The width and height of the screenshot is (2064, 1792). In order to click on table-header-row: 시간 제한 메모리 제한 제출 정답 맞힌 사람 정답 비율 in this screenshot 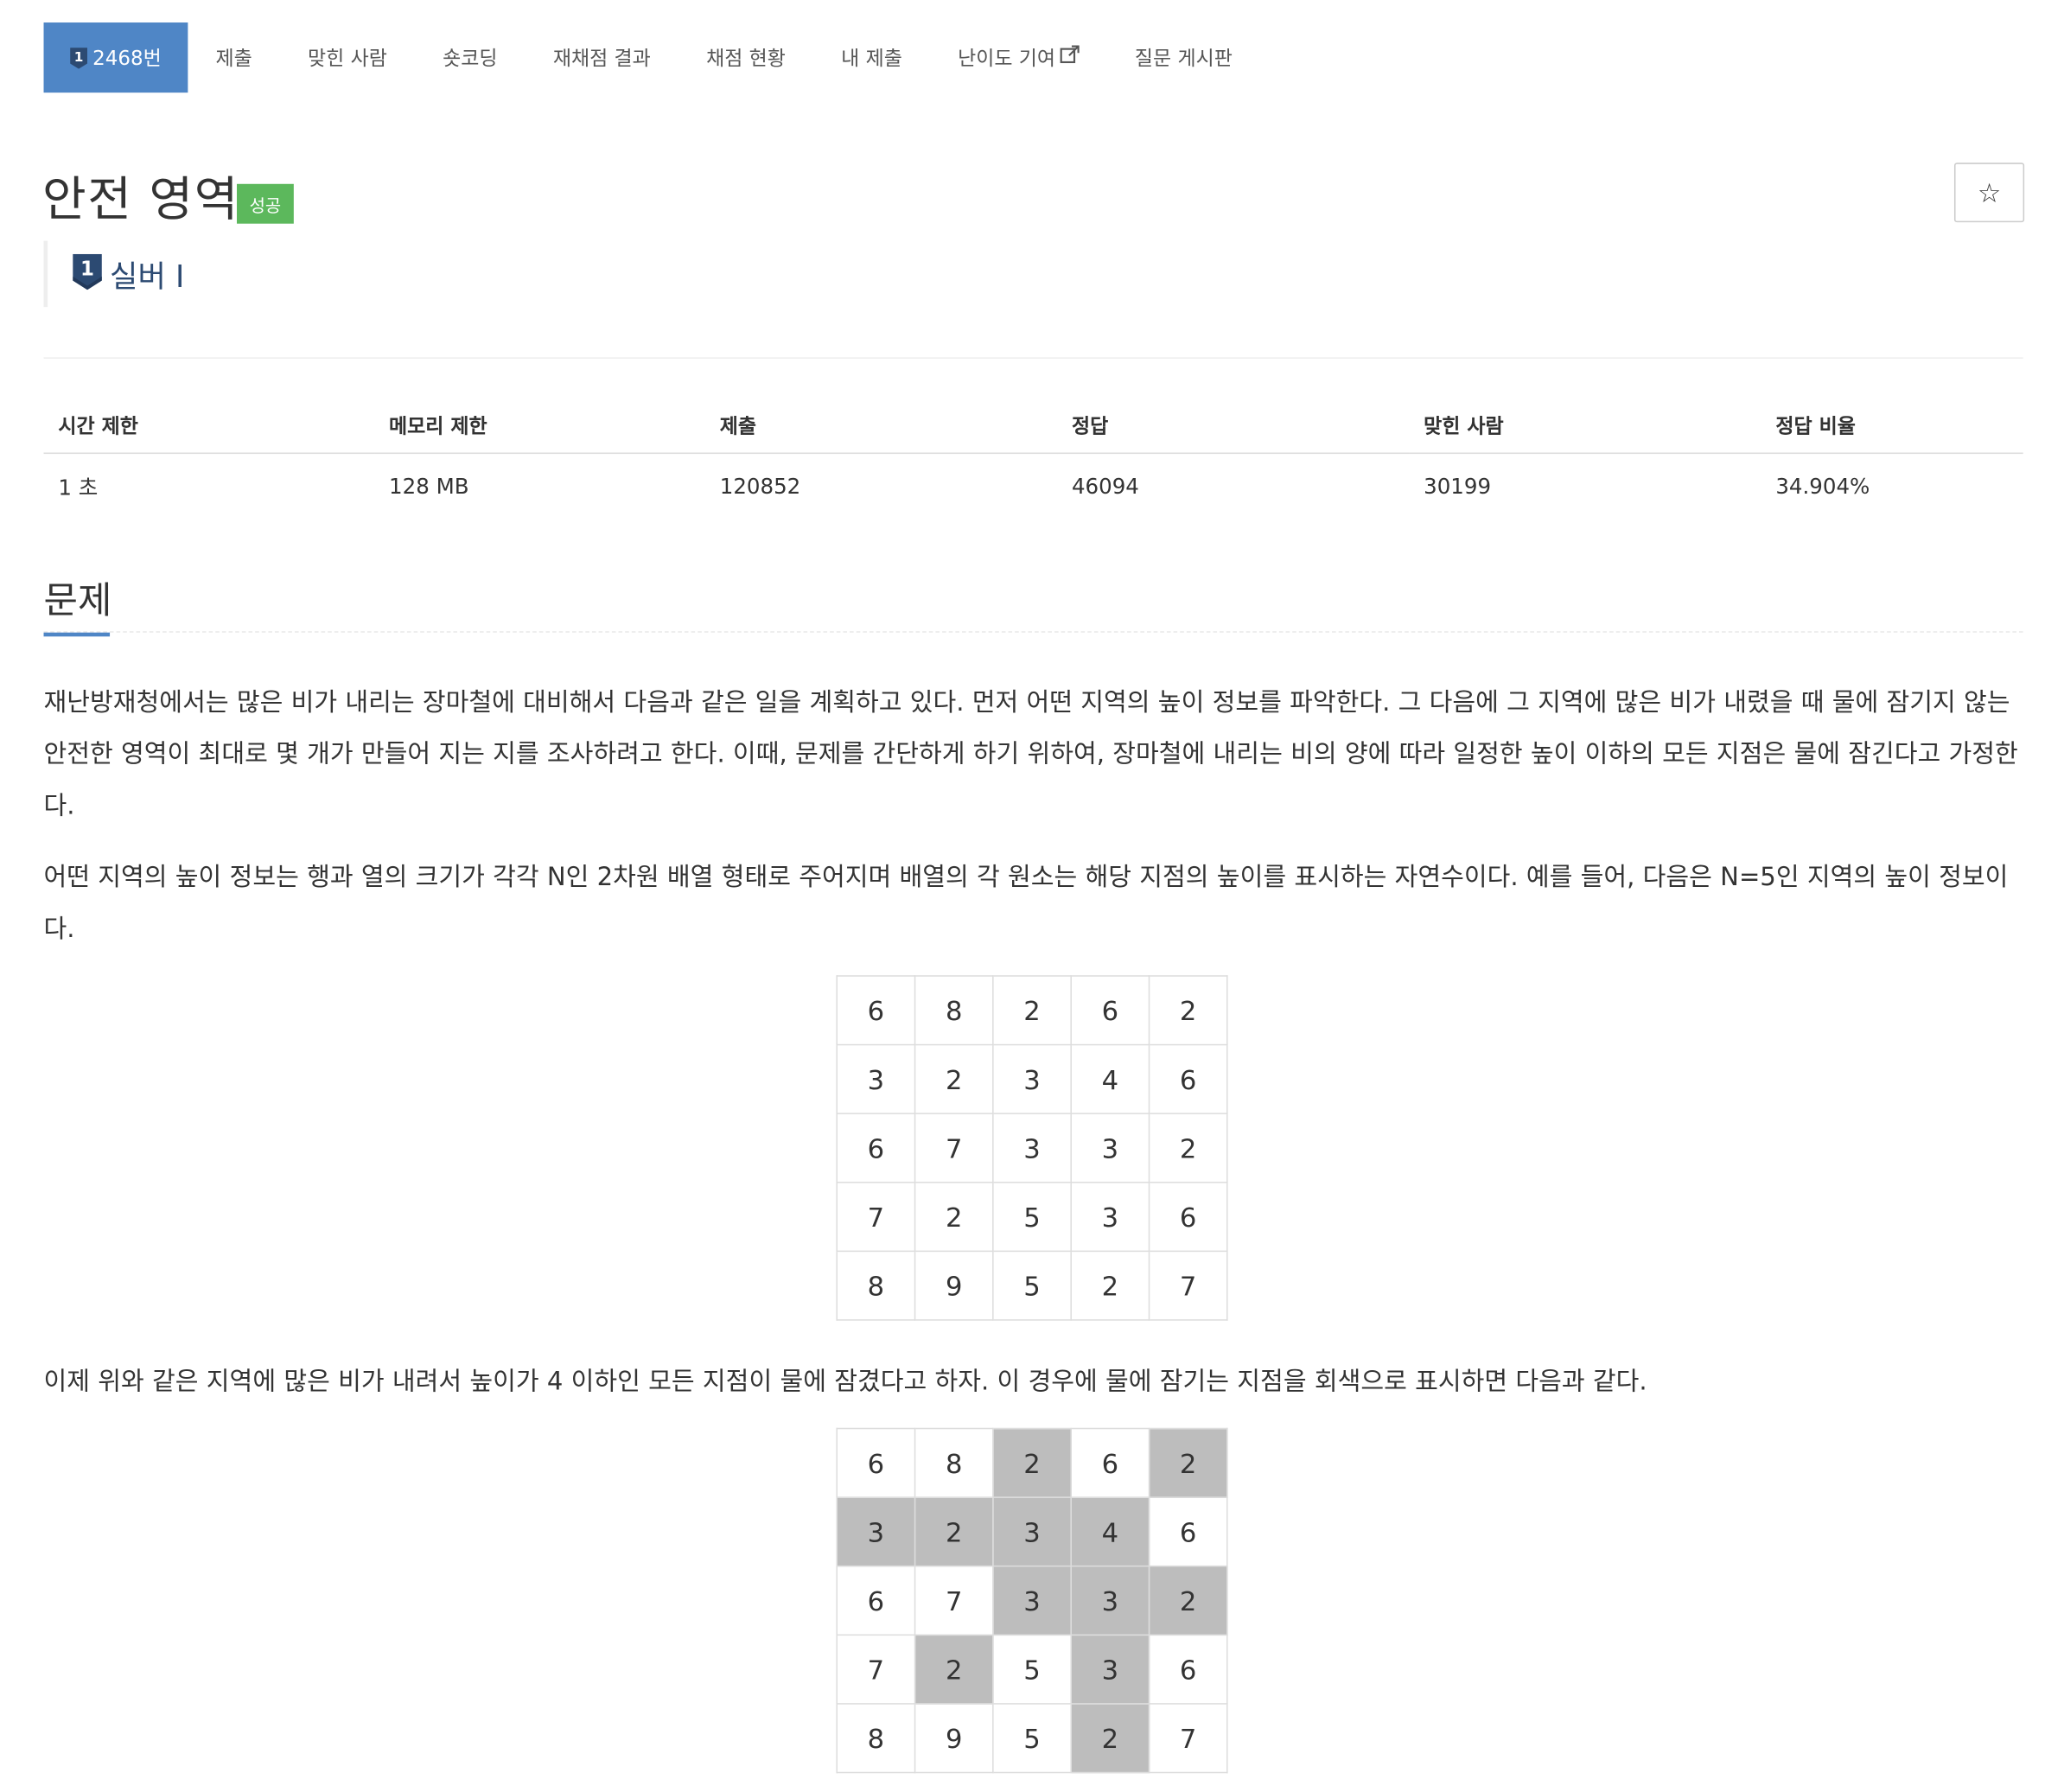, I will do `click(1033, 426)`.